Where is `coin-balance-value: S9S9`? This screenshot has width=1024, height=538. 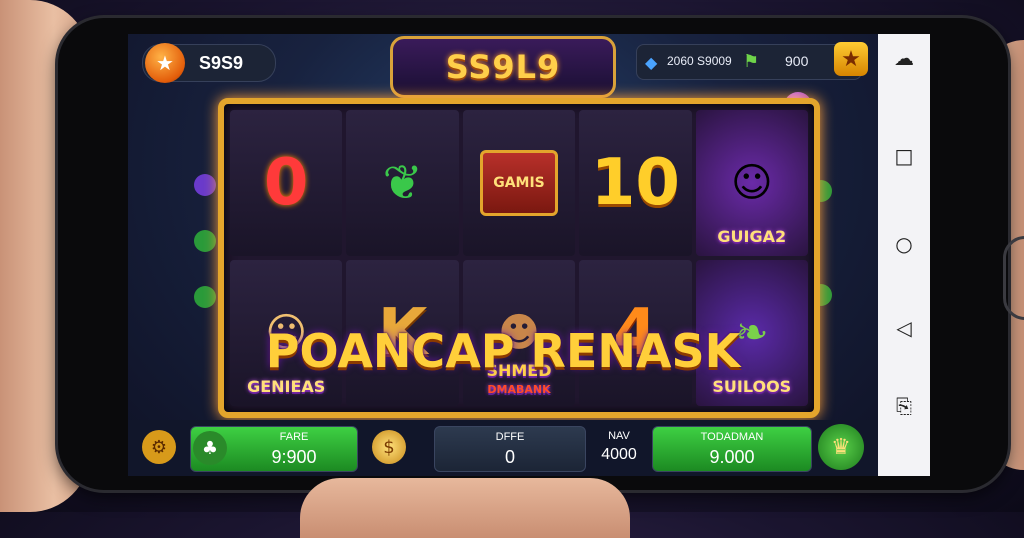 coin-balance-value: S9S9 is located at coordinates (221, 63).